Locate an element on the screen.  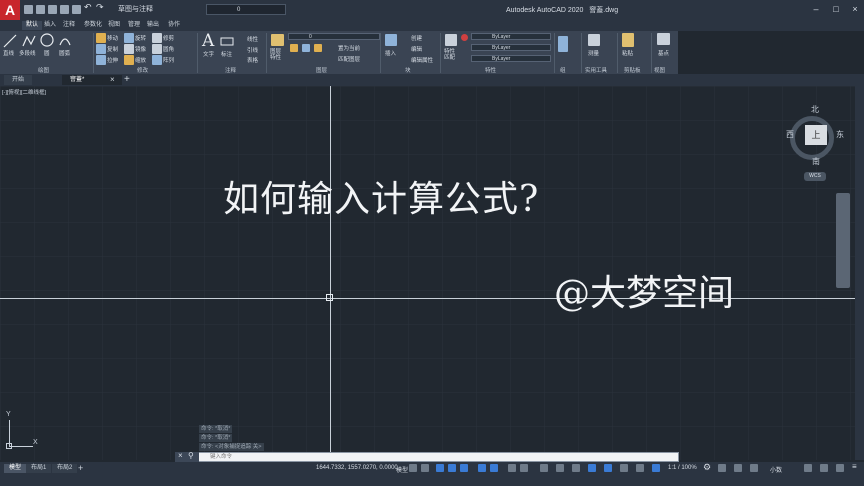
linetype-combo: ByLayer is located at coordinates (511, 47).